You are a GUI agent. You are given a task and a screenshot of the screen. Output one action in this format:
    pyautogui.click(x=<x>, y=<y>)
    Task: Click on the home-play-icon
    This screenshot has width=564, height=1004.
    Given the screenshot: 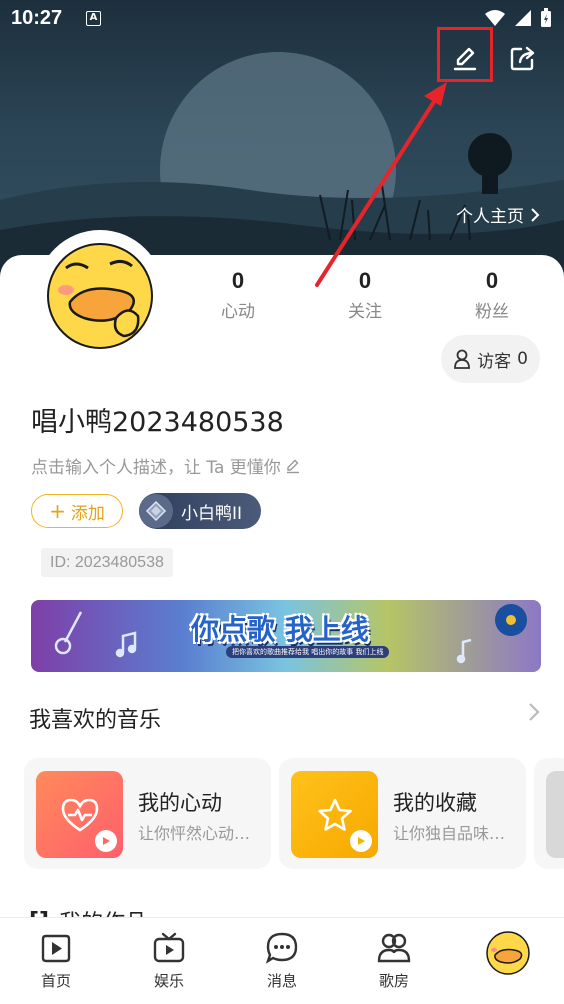 What is the action you would take?
    pyautogui.click(x=56, y=948)
    